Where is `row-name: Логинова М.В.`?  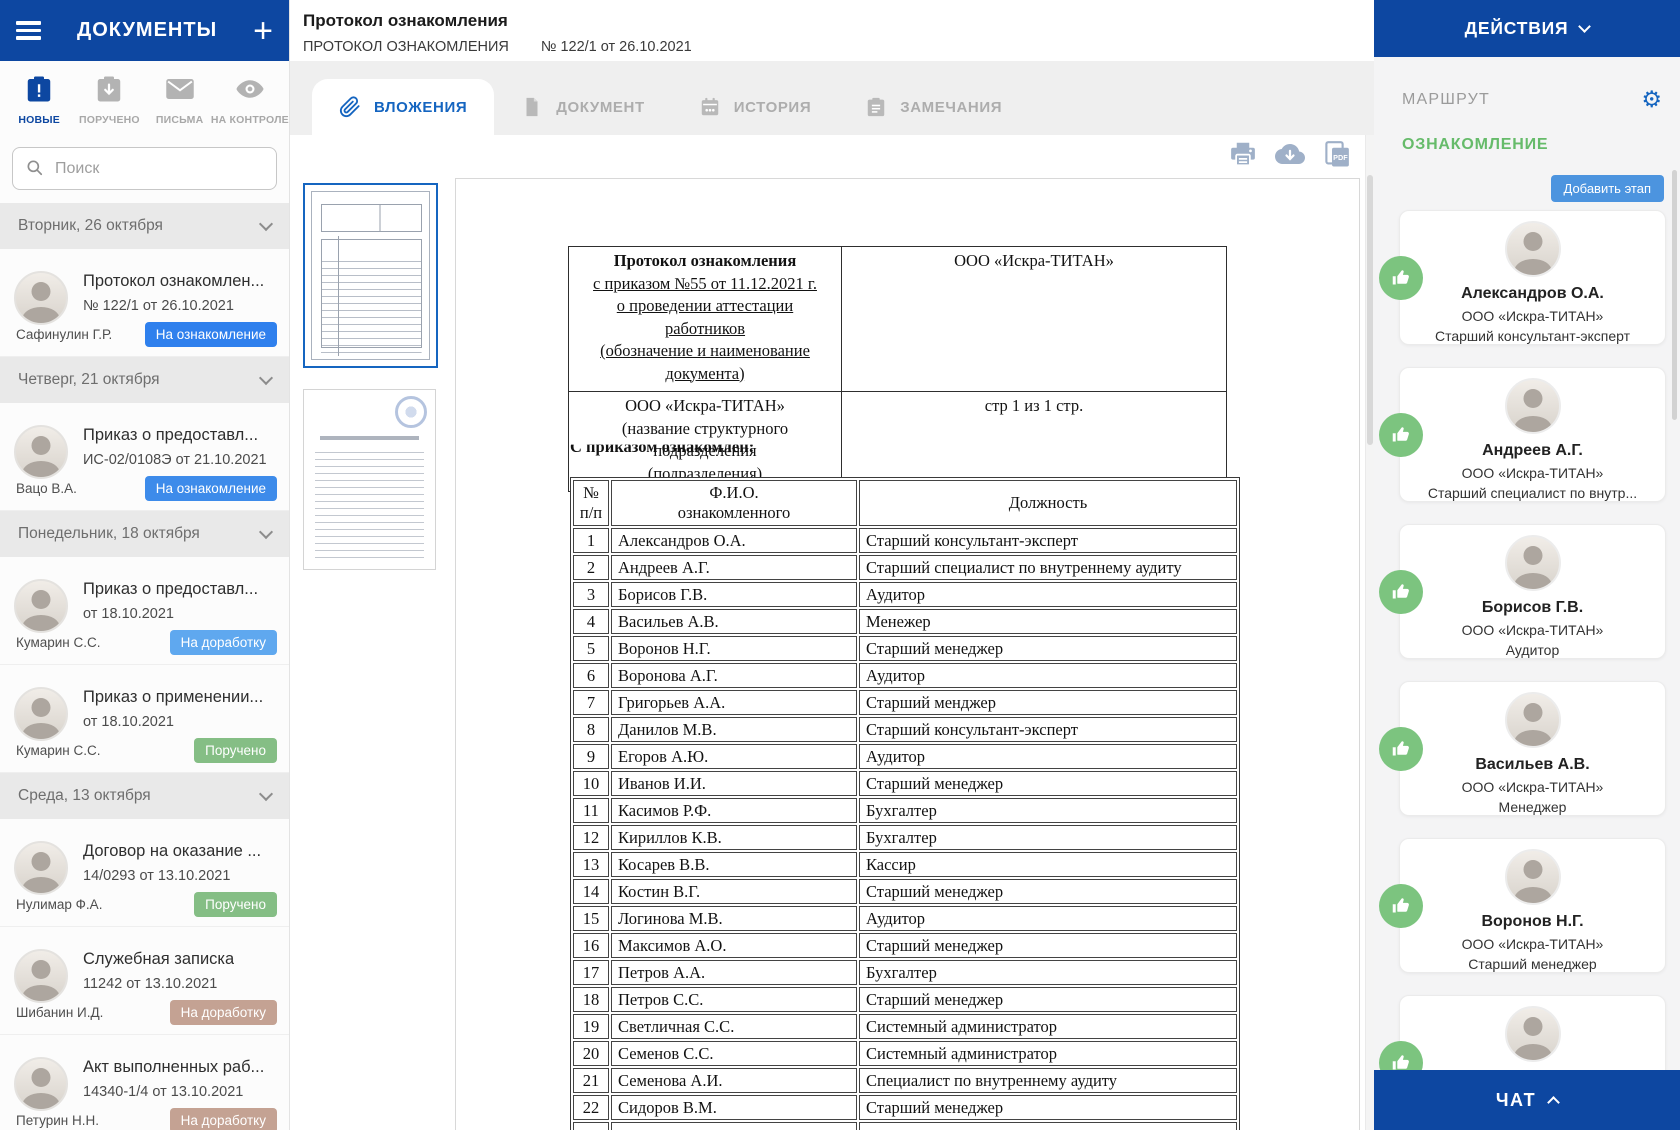 row-name: Логинова М.В. is located at coordinates (734, 918).